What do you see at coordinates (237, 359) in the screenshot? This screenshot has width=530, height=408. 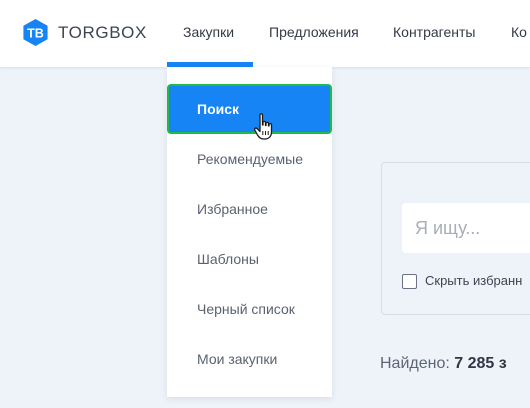 I see `menu-item-label: Мои закупки` at bounding box center [237, 359].